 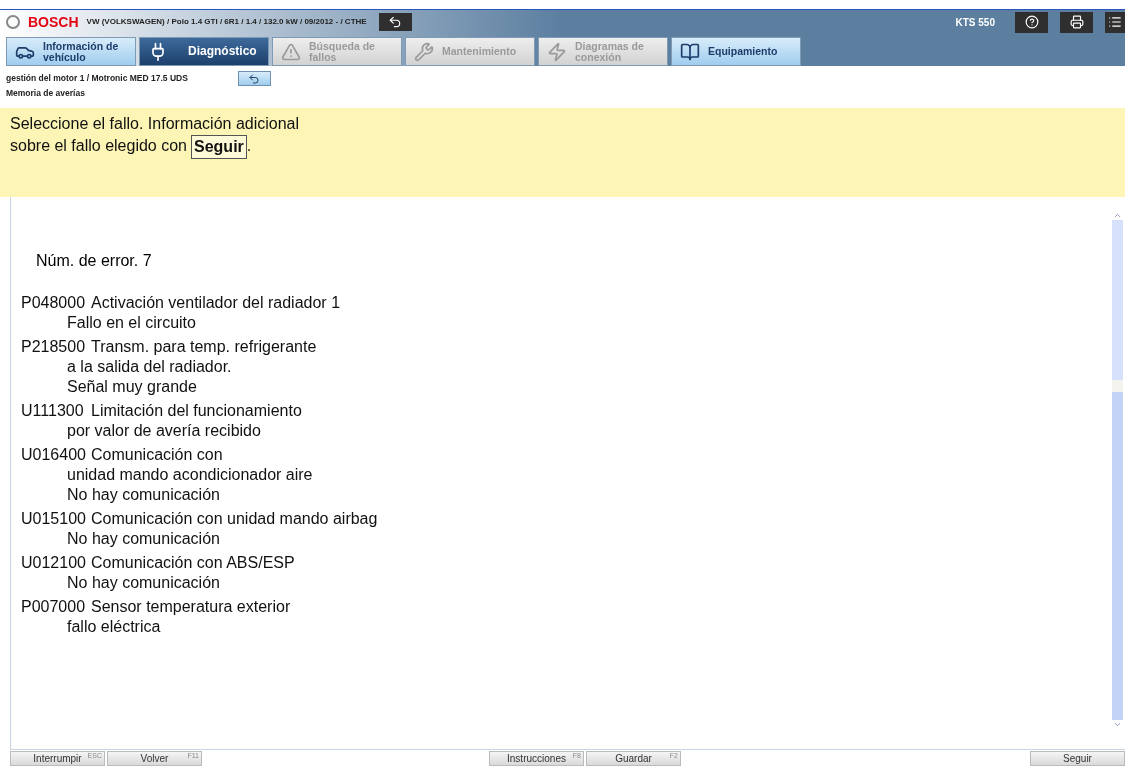 What do you see at coordinates (975, 22) in the screenshot?
I see `device-name: KTS 550` at bounding box center [975, 22].